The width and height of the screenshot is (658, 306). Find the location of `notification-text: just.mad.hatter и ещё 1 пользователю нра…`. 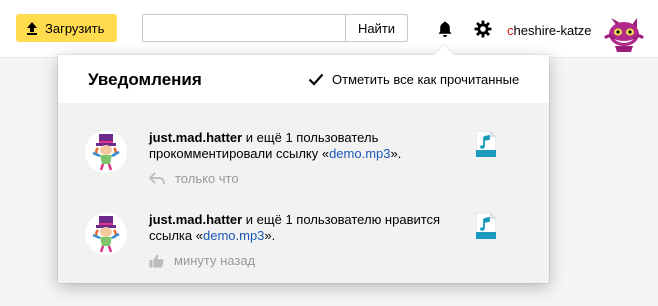

notification-text: just.mad.hatter и ещё 1 пользователю нра… is located at coordinates (301, 228).